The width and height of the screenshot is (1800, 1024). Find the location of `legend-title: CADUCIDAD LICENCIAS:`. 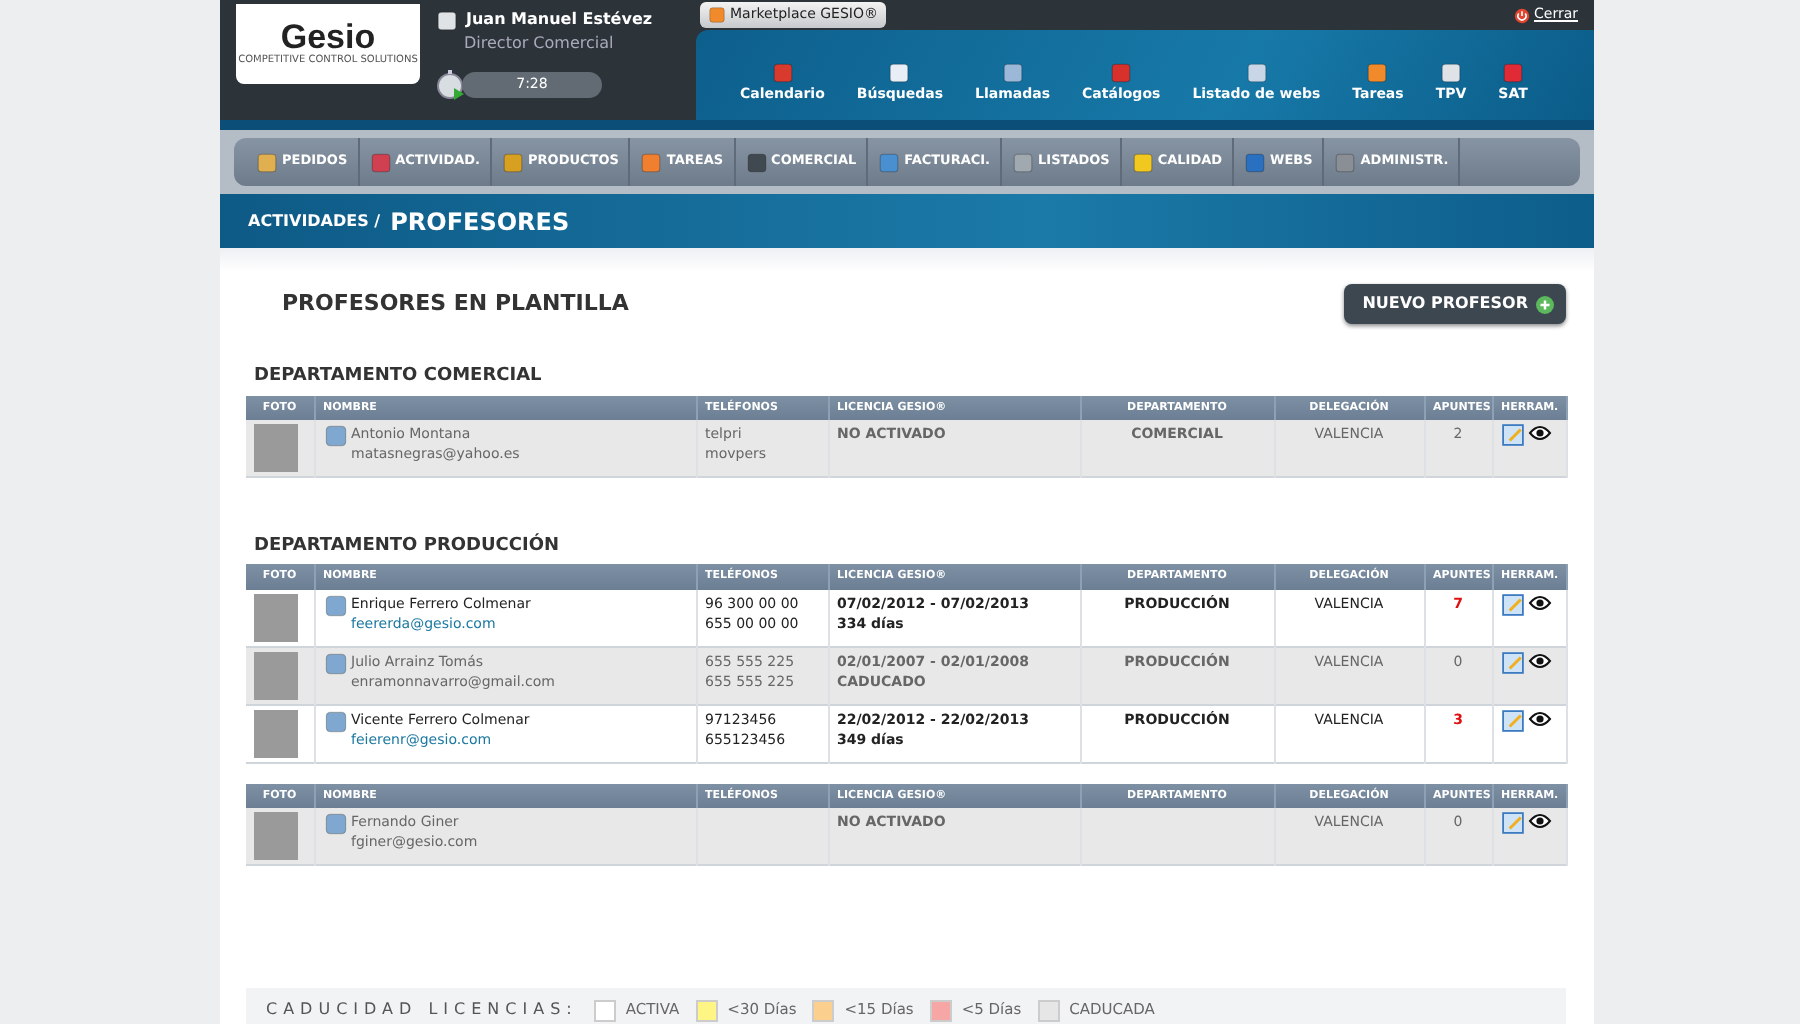

legend-title: CADUCIDAD LICENCIAS: is located at coordinates (422, 1010).